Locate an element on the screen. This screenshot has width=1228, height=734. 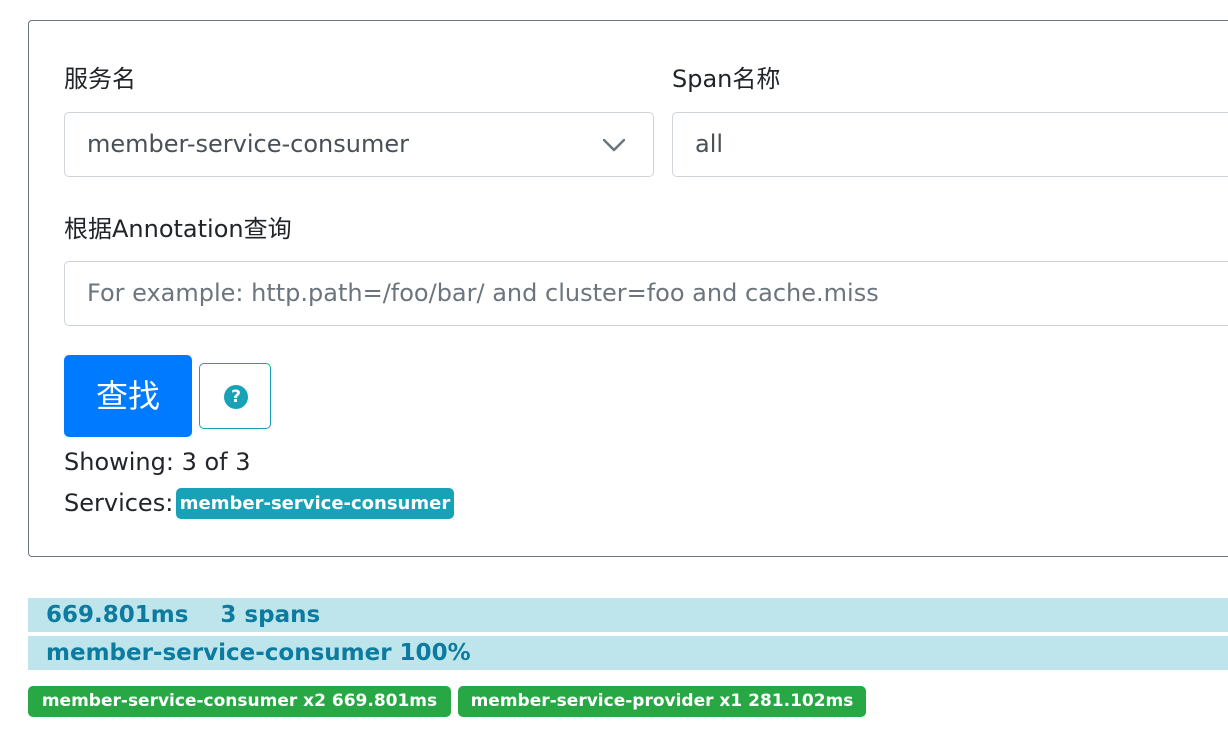
service-name-value: member-service-consumer is located at coordinates (248, 144).